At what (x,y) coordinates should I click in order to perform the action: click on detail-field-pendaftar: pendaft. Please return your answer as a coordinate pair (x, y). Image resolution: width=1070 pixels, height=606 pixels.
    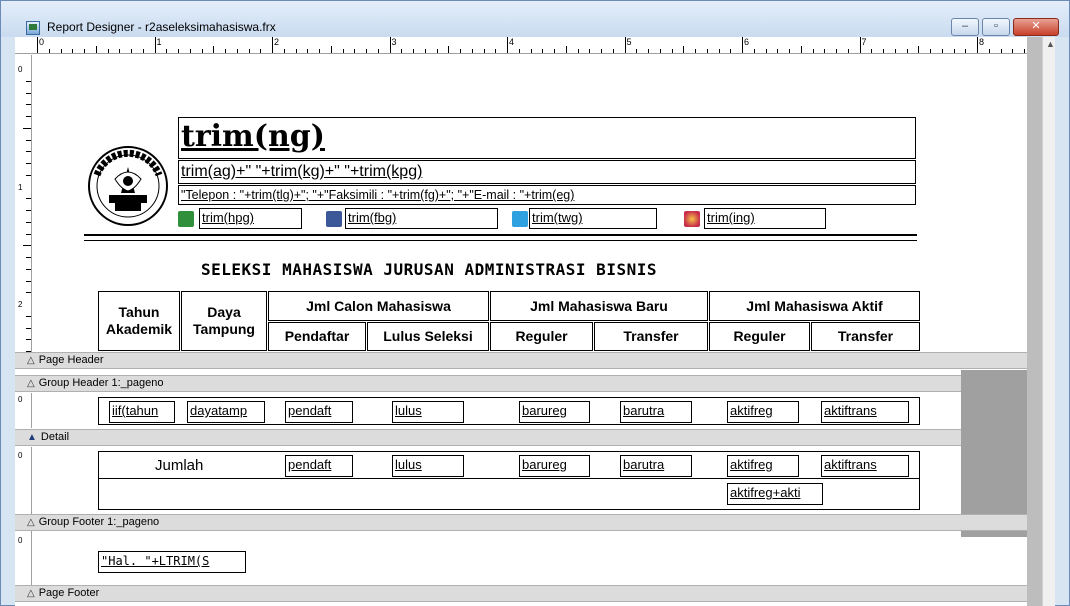
    Looking at the image, I should click on (319, 412).